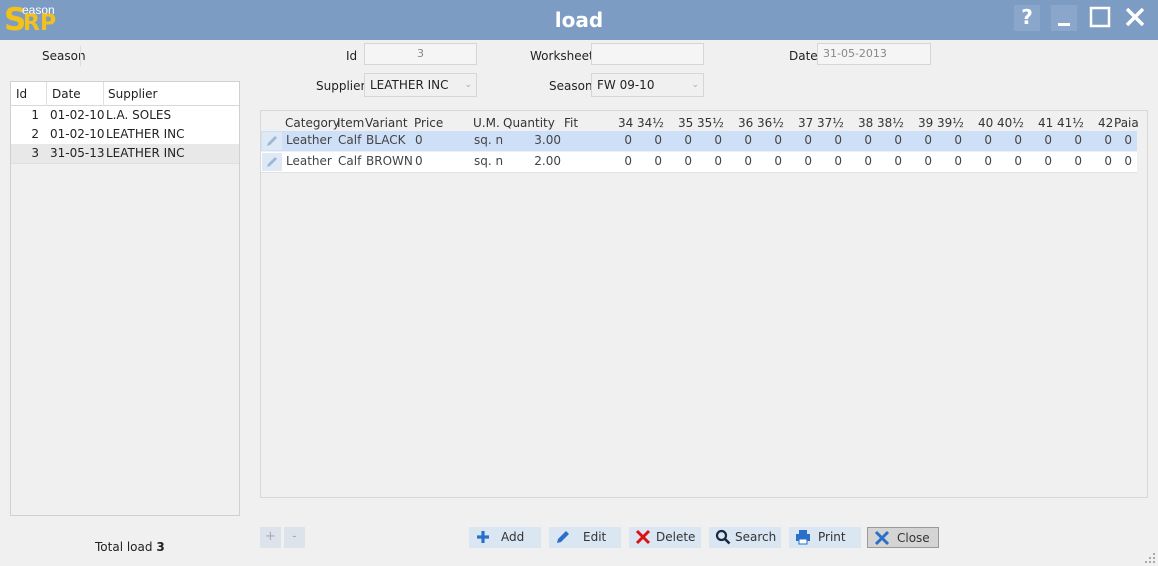  What do you see at coordinates (139, 115) in the screenshot?
I see `list-item-supplier: L.A. SOLES` at bounding box center [139, 115].